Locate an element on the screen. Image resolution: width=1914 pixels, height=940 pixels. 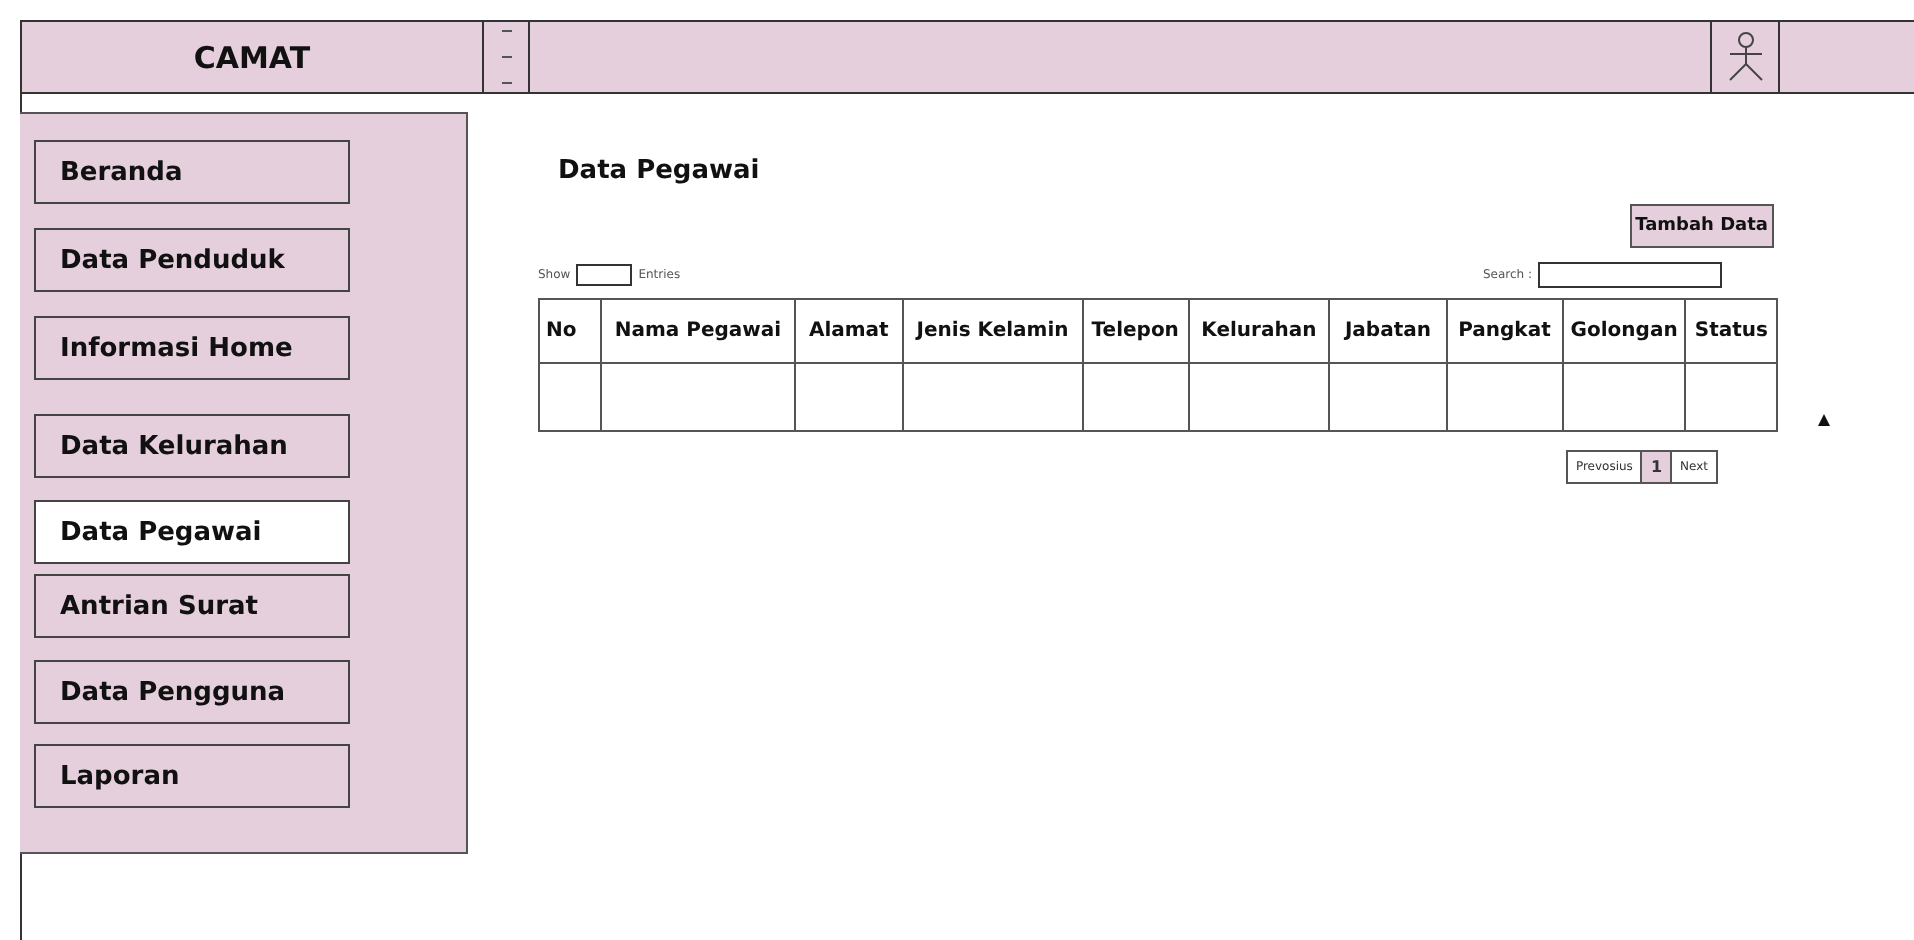
entries-field is located at coordinates (604, 274).